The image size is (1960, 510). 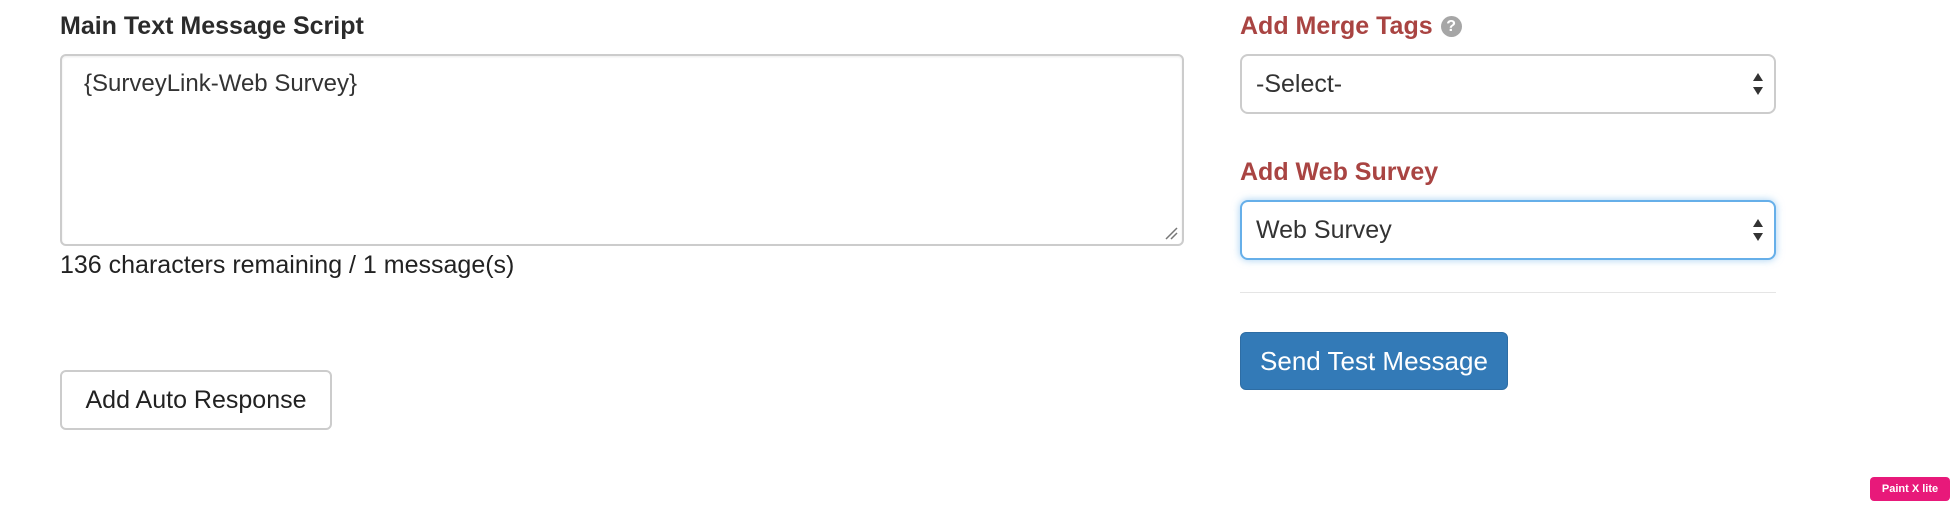 I want to click on watermark-badge: Paint X lite, so click(x=1910, y=489).